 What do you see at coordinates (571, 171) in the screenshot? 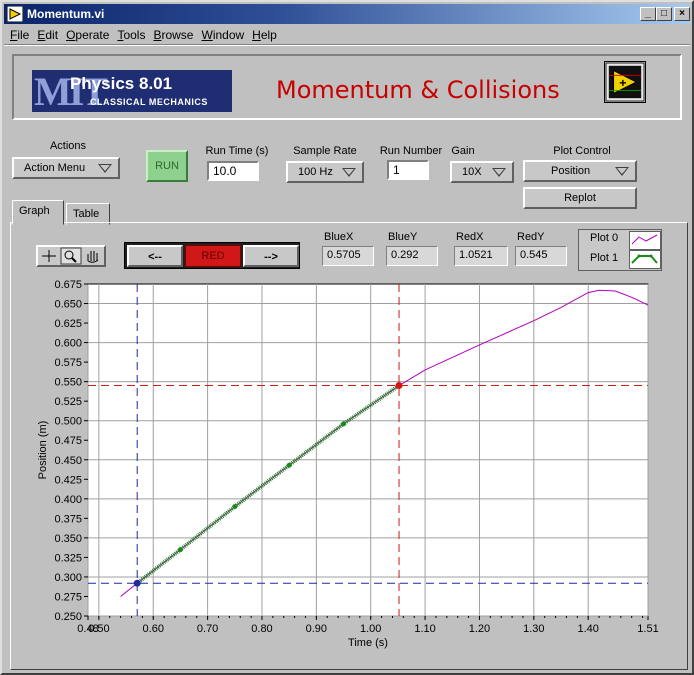
I see `plot-control-value: Position` at bounding box center [571, 171].